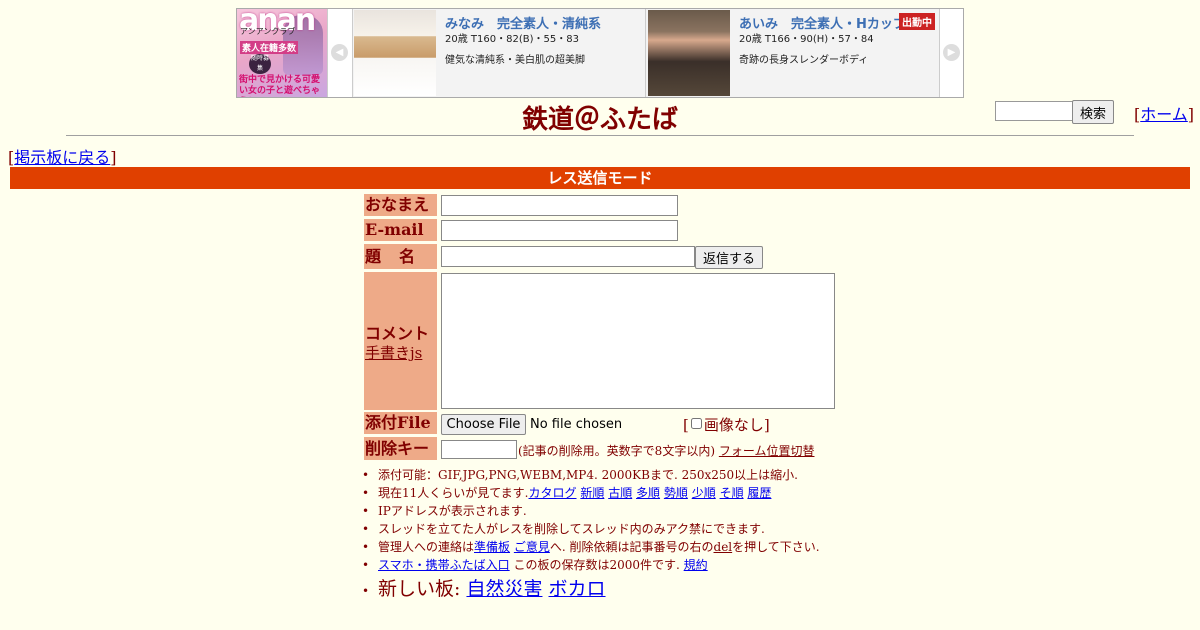  Describe the element at coordinates (400, 205) in the screenshot. I see `name-label: おなまえ` at that location.